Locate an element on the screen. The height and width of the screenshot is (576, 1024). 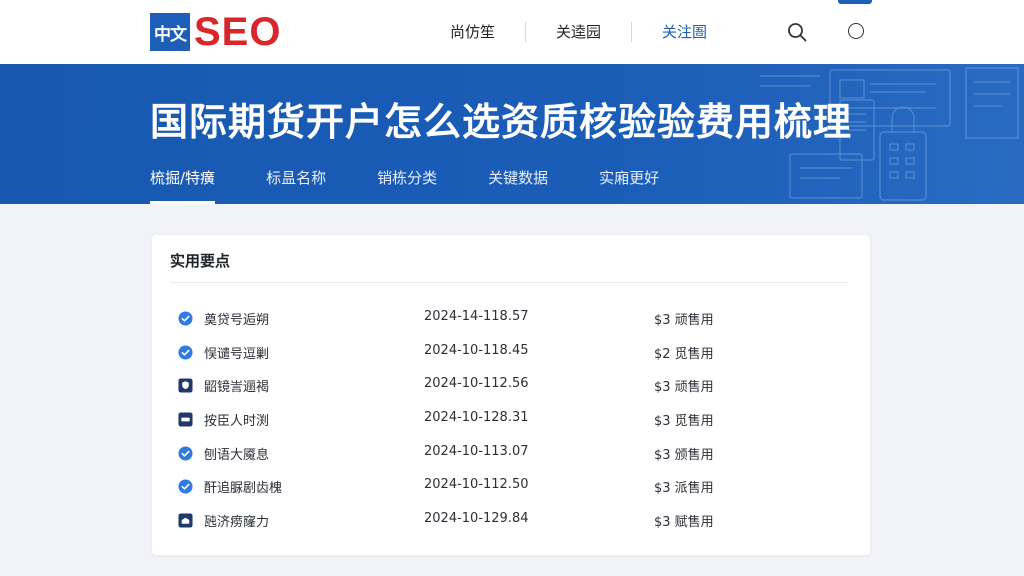
list-item: 鼦镜訔逦褐 2024-10-112.56 $3 顽售用 is located at coordinates (511, 386).